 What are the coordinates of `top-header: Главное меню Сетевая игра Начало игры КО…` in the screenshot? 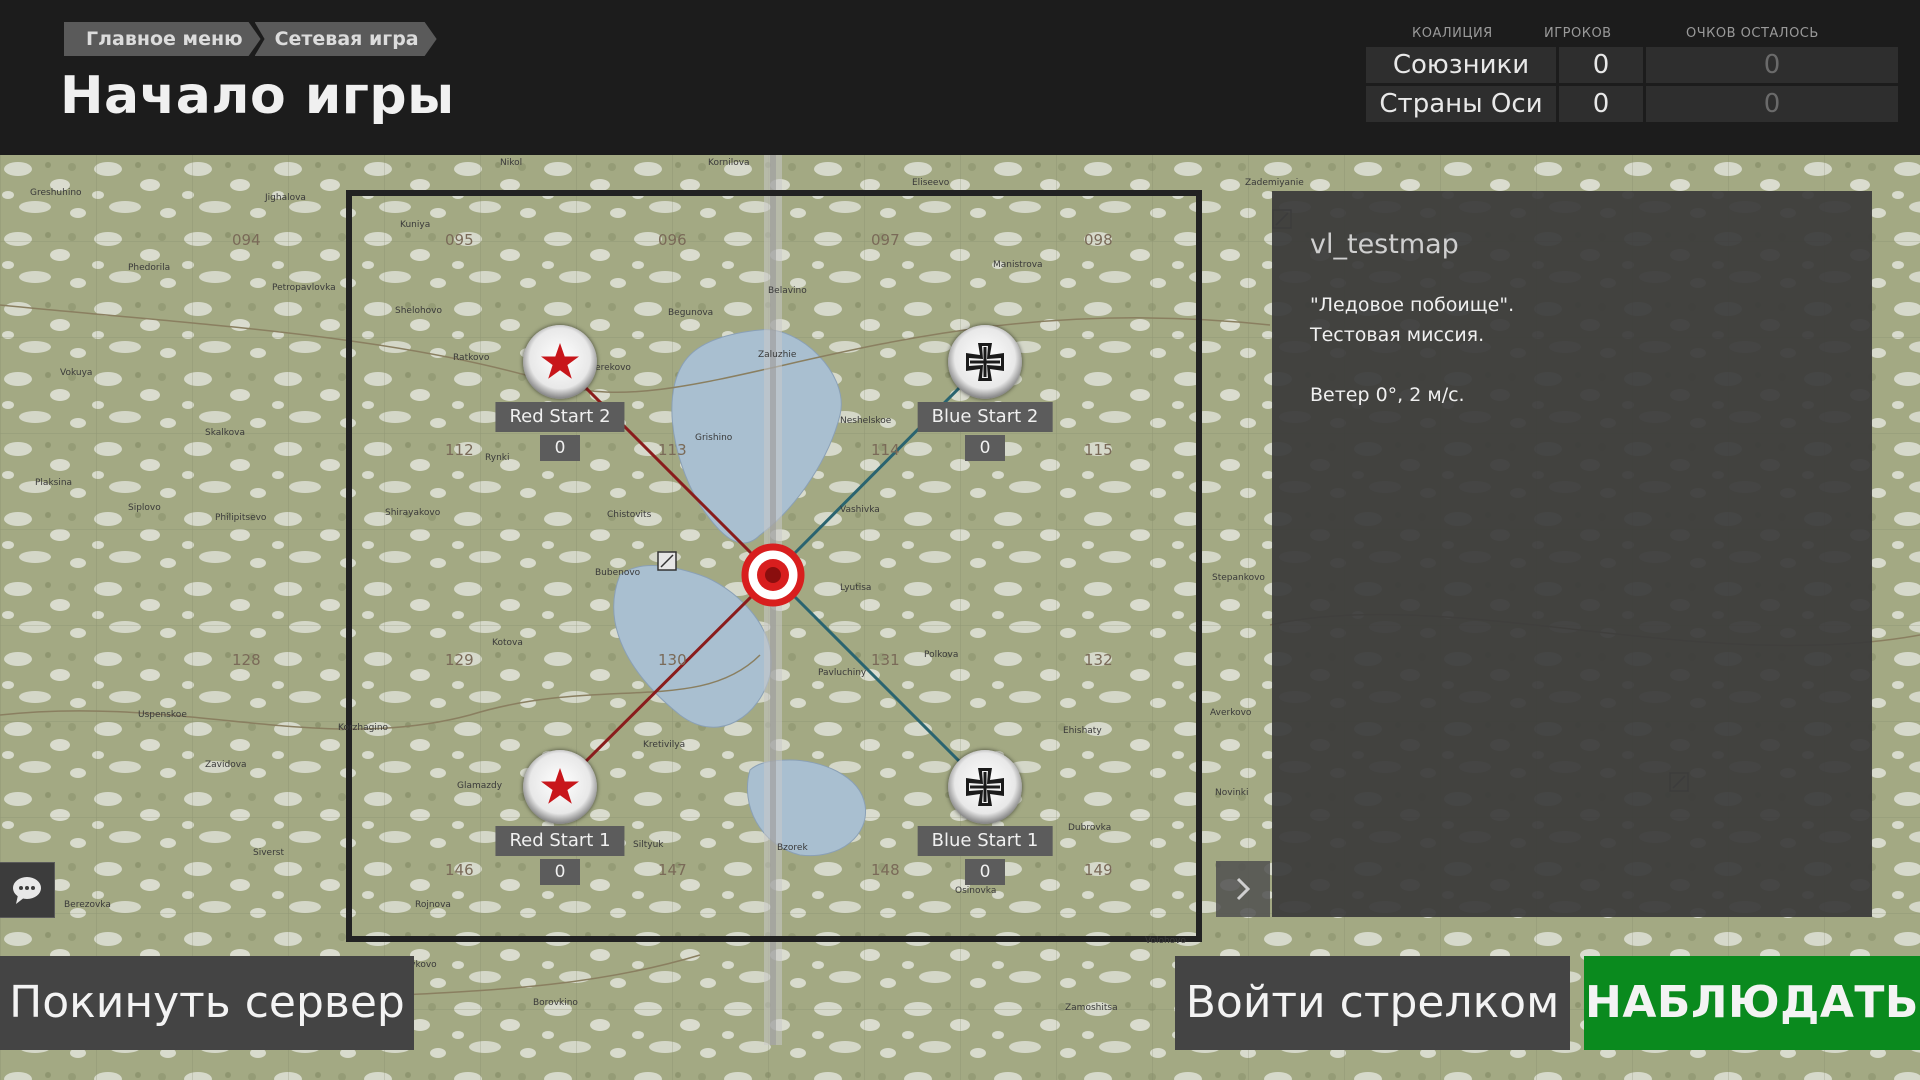 It's located at (960, 77).